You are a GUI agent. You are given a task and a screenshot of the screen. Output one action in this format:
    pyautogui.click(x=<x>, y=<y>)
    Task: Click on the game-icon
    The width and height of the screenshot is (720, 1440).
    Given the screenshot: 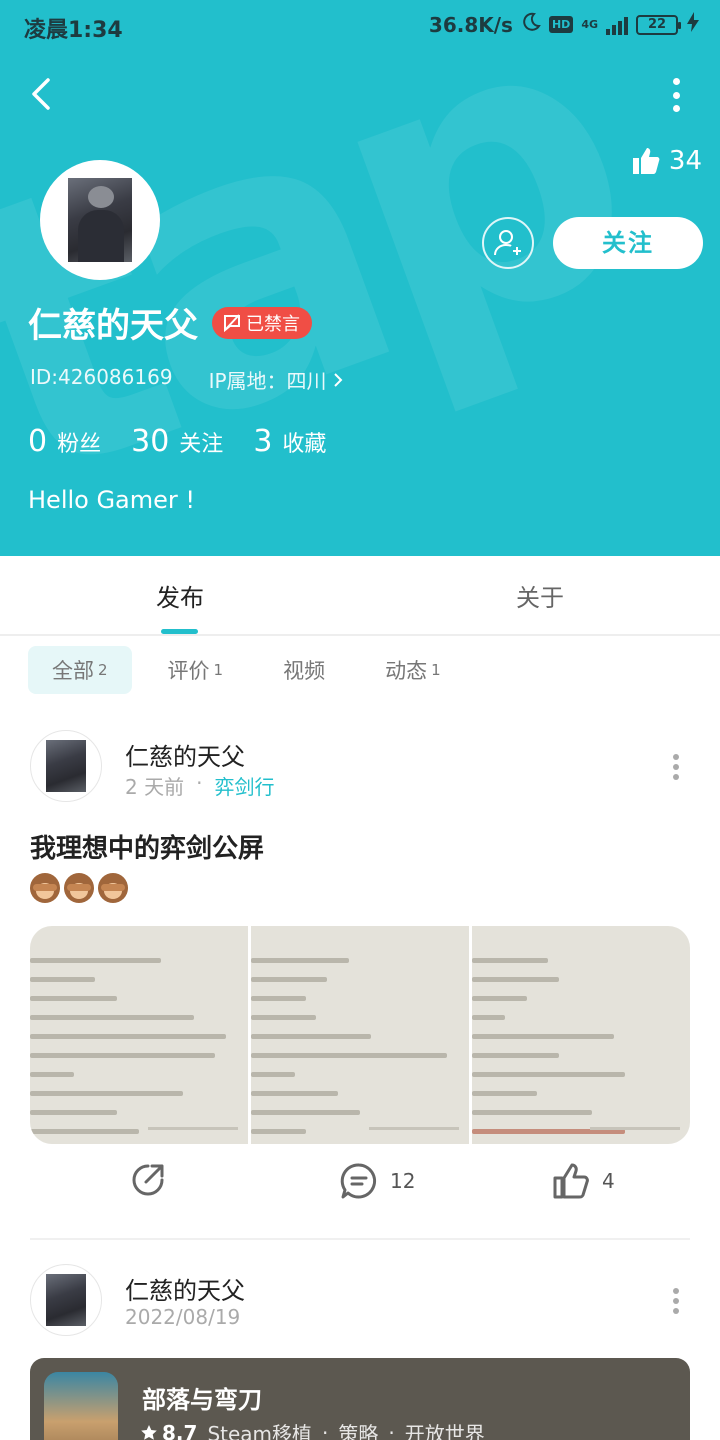 What is the action you would take?
    pyautogui.click(x=81, y=1406)
    